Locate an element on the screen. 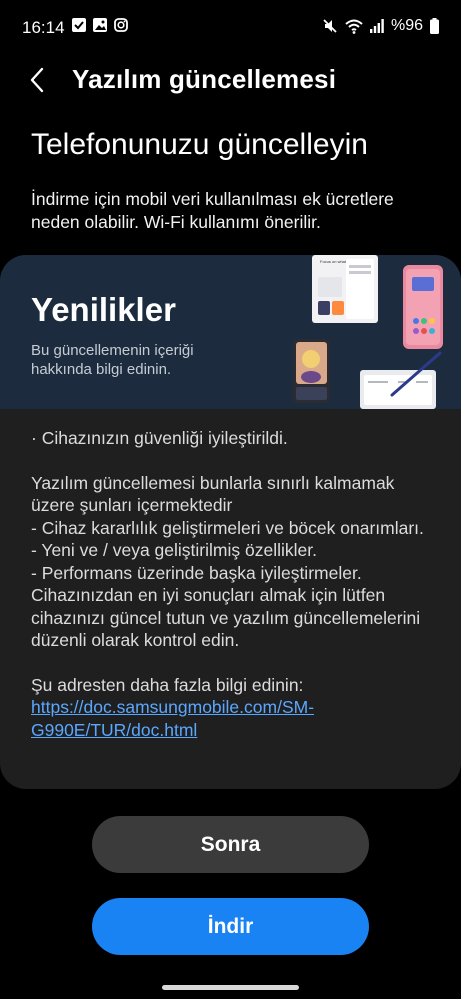 This screenshot has height=999, width=461. instagram-notification-icon is located at coordinates (121, 25).